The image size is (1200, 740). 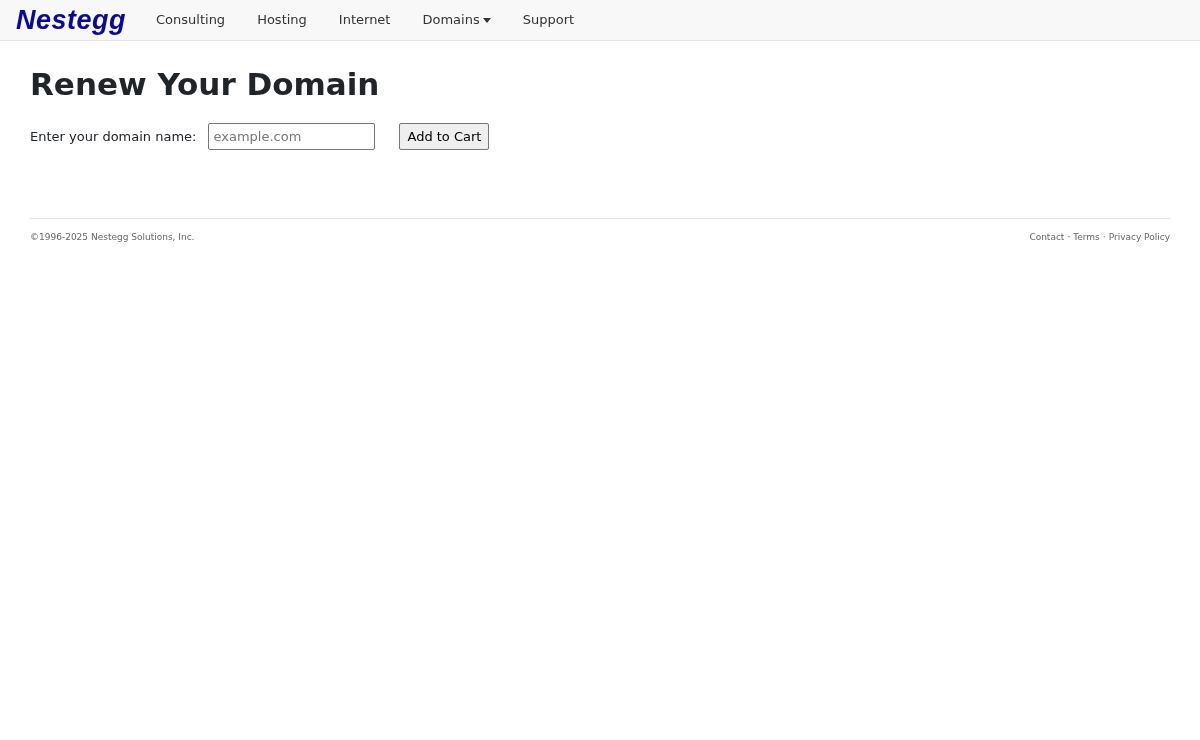 What do you see at coordinates (292, 136) in the screenshot?
I see `domain-input-field: example.com` at bounding box center [292, 136].